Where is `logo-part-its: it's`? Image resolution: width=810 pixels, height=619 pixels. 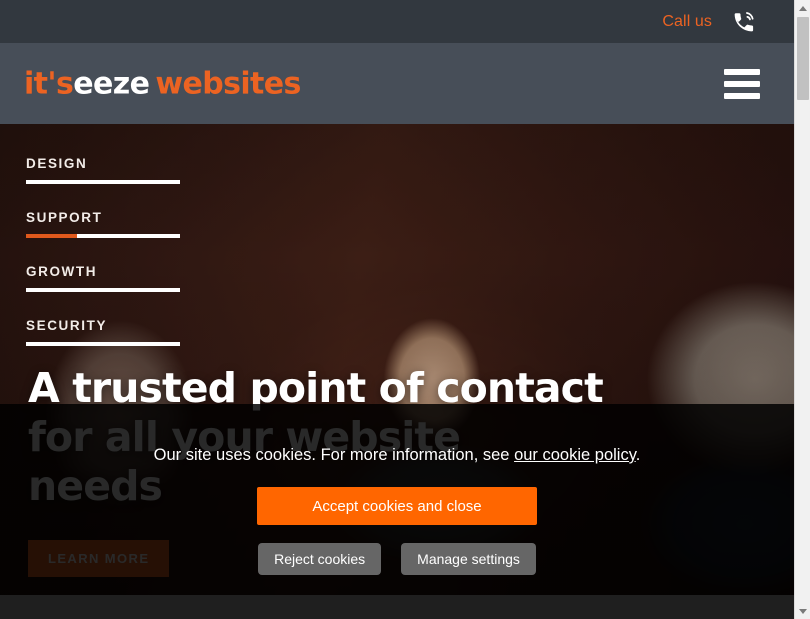 logo-part-its: it's is located at coordinates (49, 83).